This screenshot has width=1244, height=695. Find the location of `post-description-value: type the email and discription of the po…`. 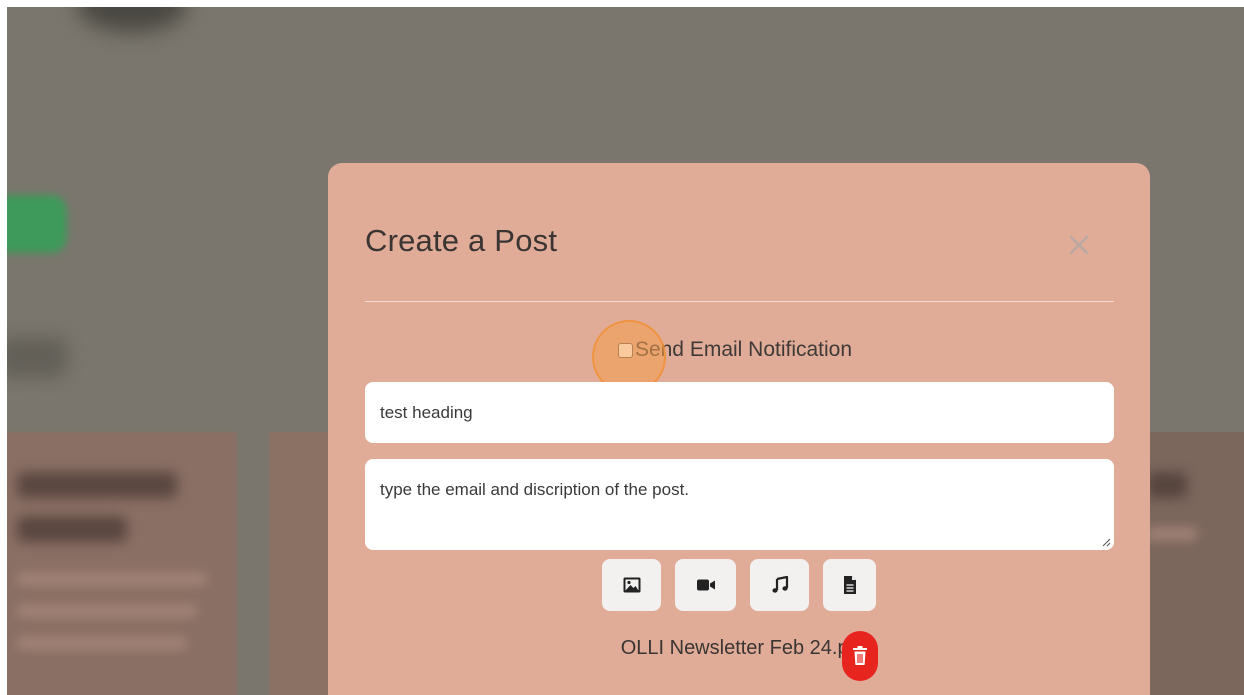

post-description-value: type the email and discription of the po… is located at coordinates (535, 489).